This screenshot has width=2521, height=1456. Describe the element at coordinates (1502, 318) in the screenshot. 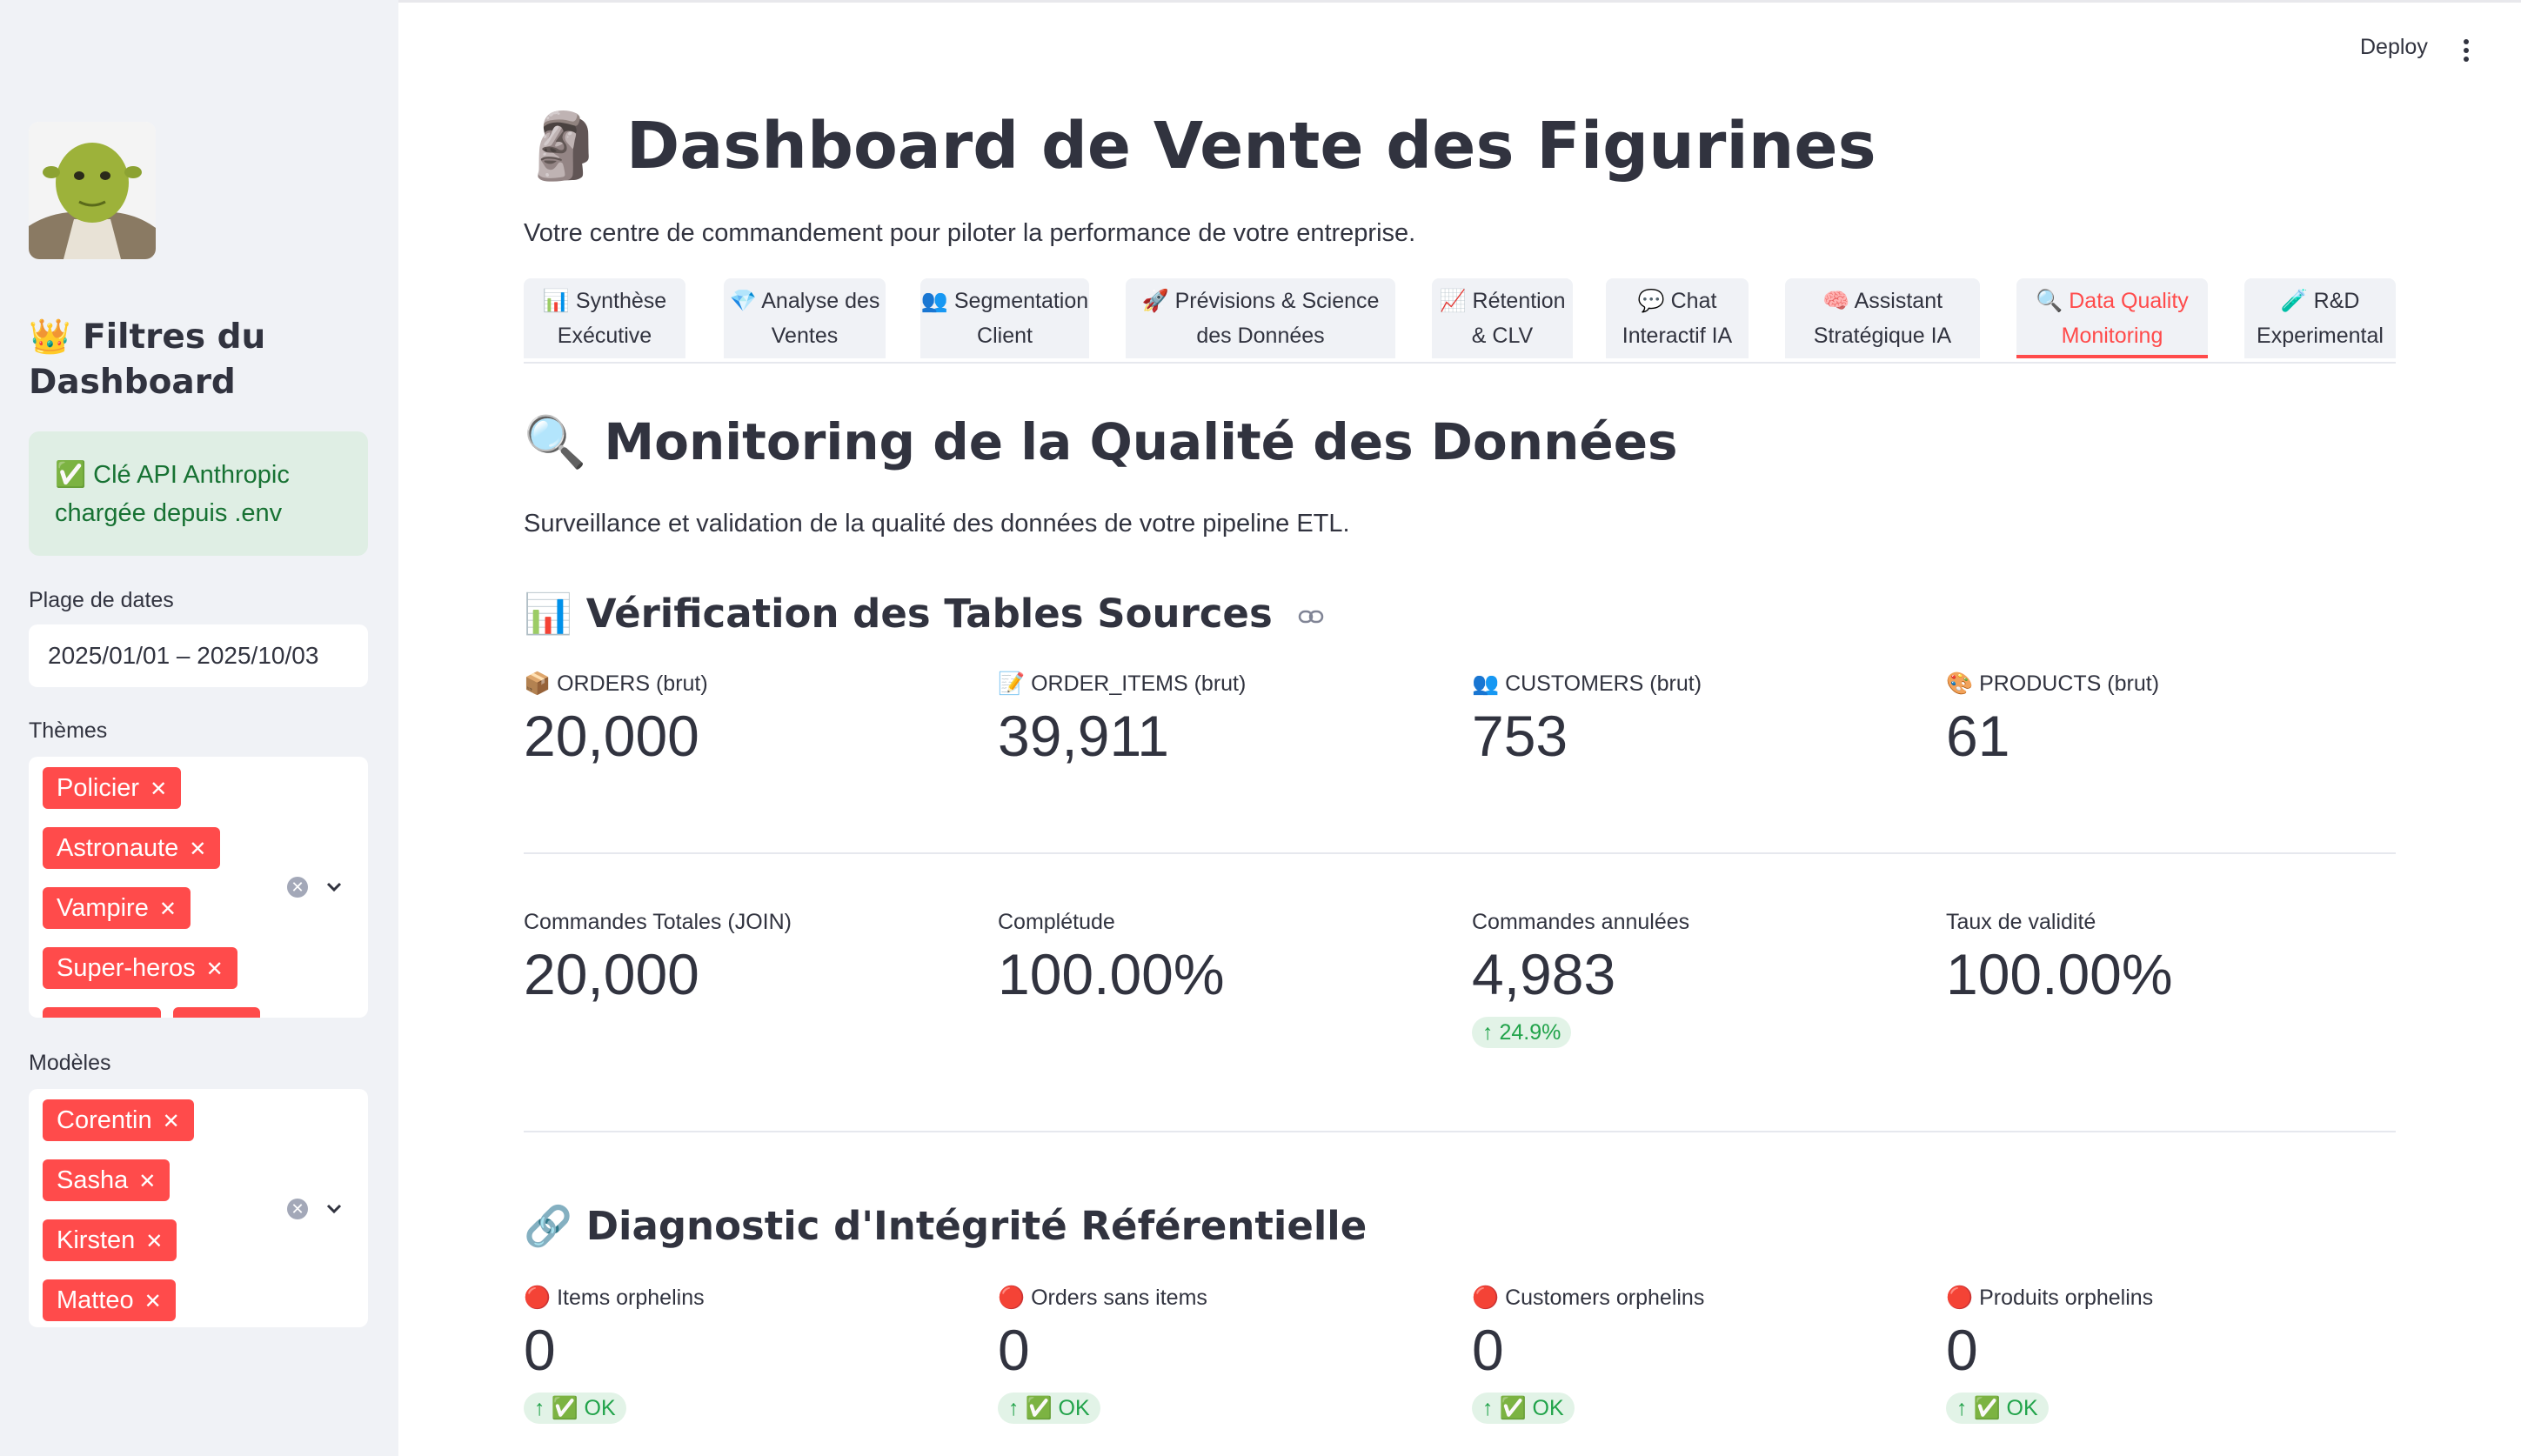

I see `tab-retention-clv: 📈 Rétention & CLV` at that location.